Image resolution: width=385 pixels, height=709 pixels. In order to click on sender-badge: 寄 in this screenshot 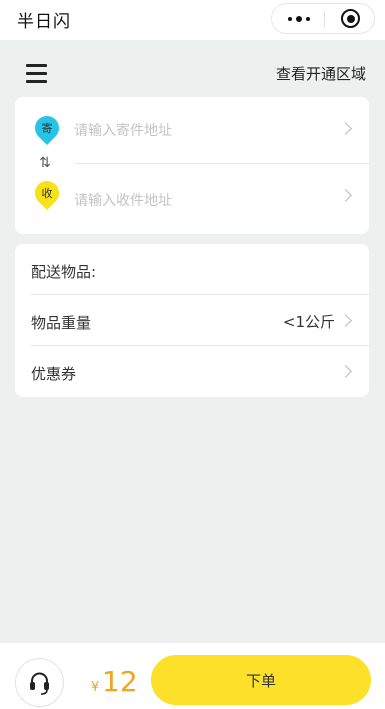, I will do `click(47, 128)`.